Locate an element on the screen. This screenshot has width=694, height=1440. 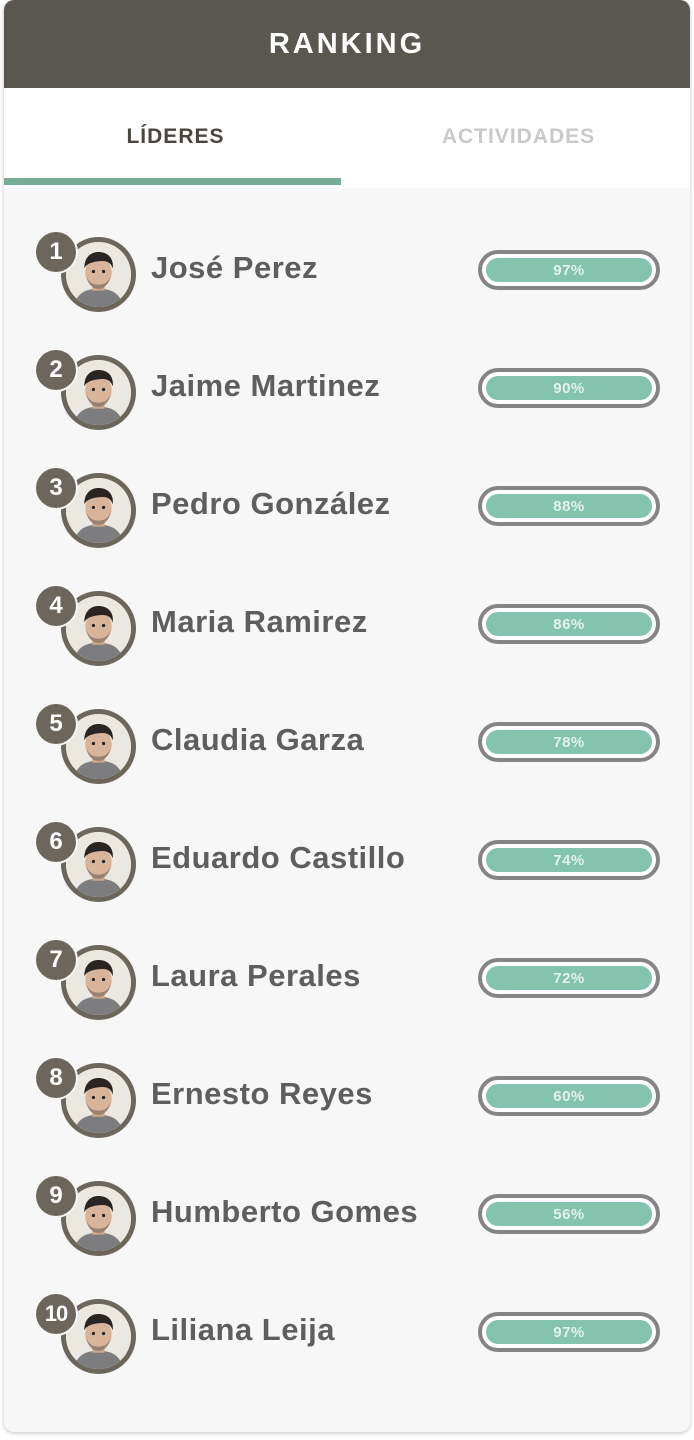
rank-badge: 7 is located at coordinates (56, 960).